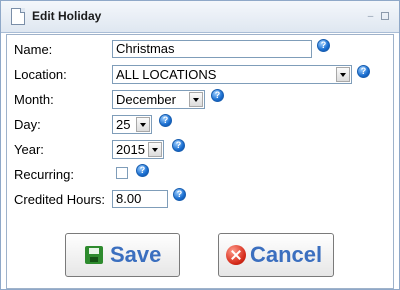 The height and width of the screenshot is (290, 400). Describe the element at coordinates (40, 74) in the screenshot. I see `location-label: Location:` at that location.